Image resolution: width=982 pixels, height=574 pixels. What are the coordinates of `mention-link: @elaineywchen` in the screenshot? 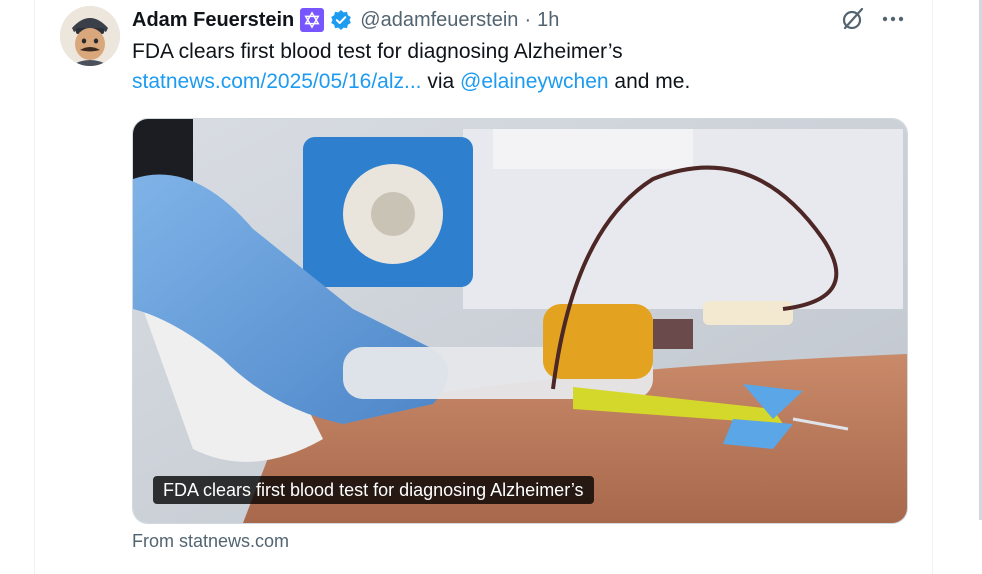 It's located at (534, 81).